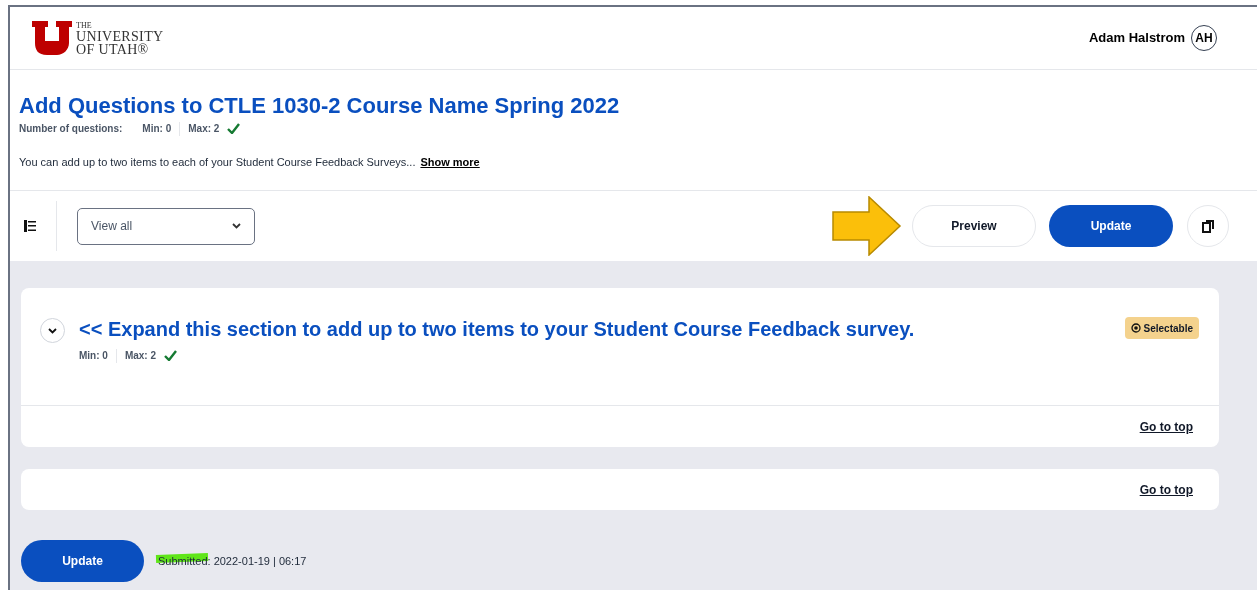 The width and height of the screenshot is (1257, 590). Describe the element at coordinates (497, 329) in the screenshot. I see `section-title: << Expand this section to add up to two items to your Student Course Feedback survey.` at that location.